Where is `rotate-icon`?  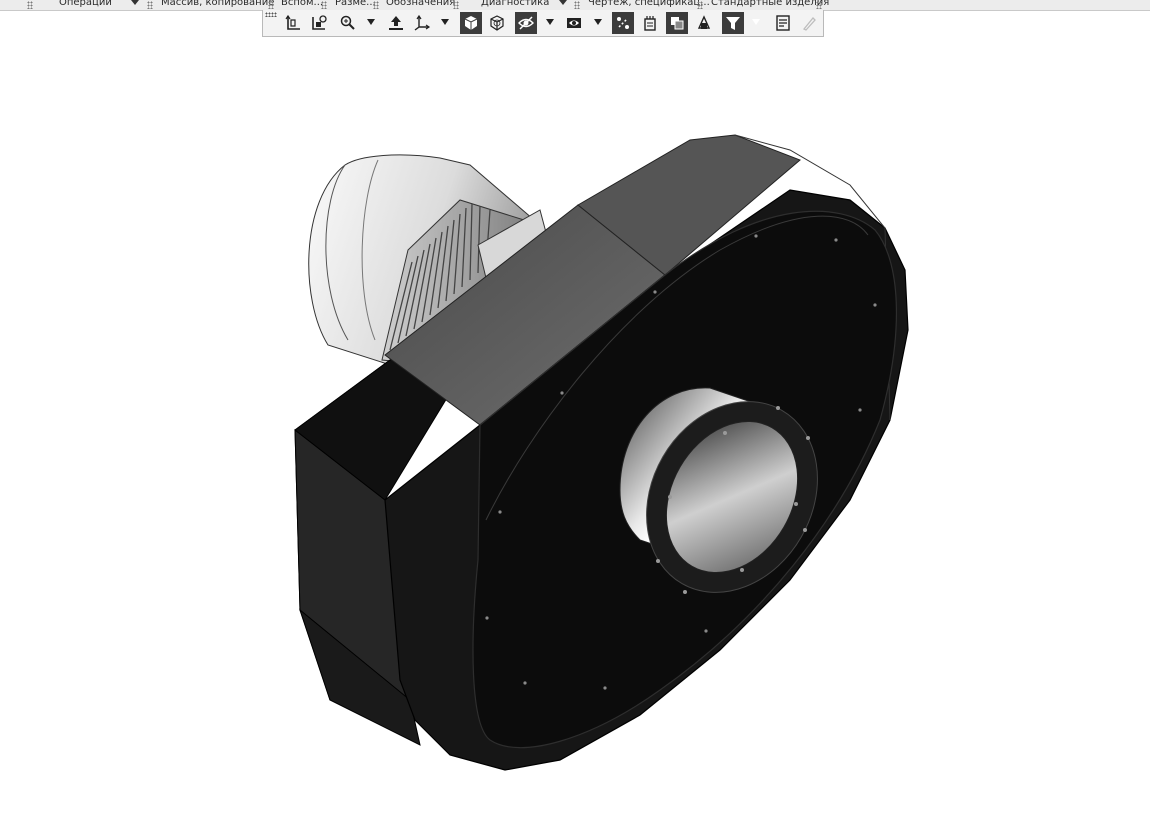
rotate-icon is located at coordinates (396, 23).